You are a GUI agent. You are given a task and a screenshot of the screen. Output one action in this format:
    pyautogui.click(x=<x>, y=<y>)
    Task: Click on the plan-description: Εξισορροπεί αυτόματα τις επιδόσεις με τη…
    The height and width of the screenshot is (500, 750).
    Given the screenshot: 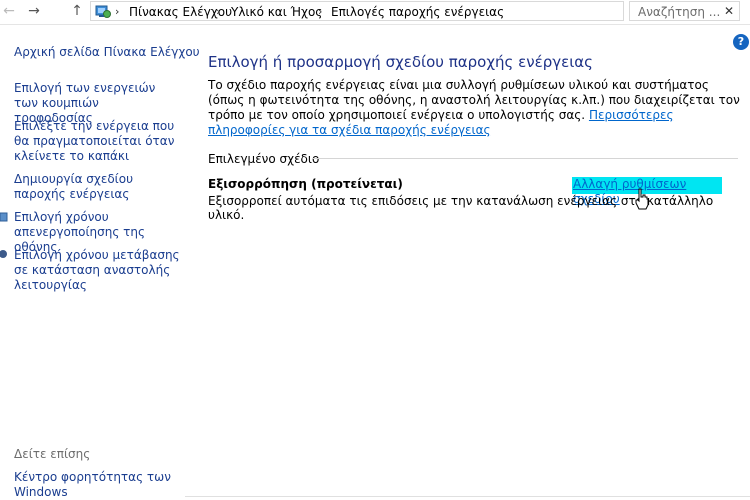 What is the action you would take?
    pyautogui.click(x=461, y=208)
    